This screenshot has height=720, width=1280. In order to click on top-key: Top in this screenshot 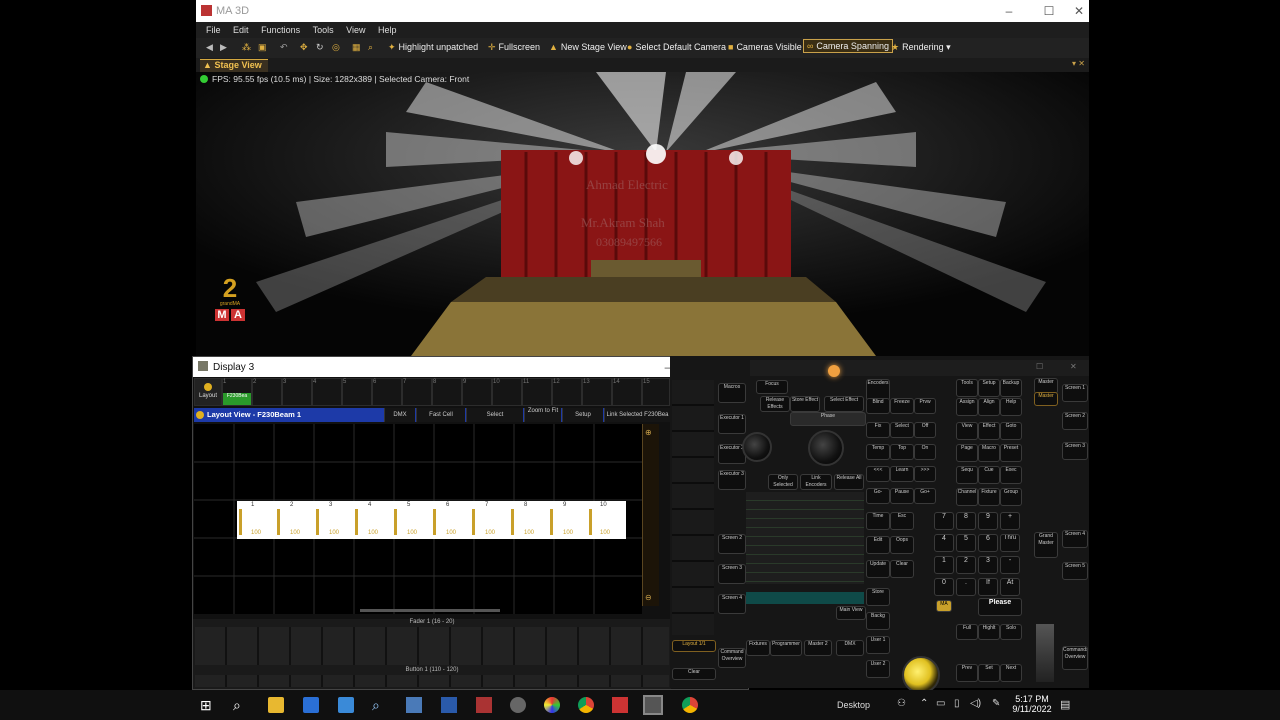, I will do `click(902, 452)`.